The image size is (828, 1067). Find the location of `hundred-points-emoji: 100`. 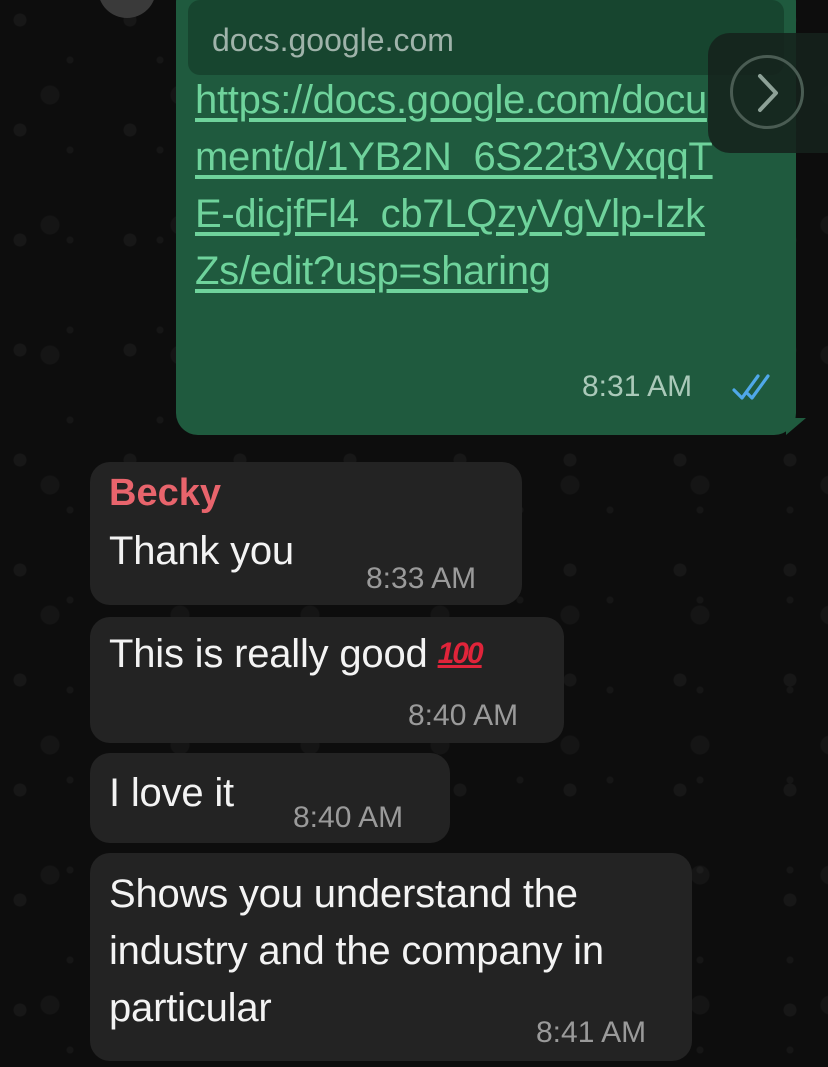

hundred-points-emoji: 100 is located at coordinates (460, 653).